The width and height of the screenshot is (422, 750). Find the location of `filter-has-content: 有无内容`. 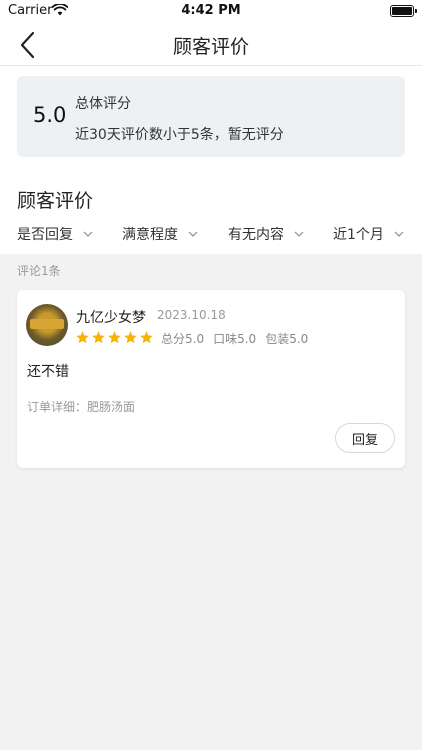

filter-has-content: 有无内容 is located at coordinates (266, 234).